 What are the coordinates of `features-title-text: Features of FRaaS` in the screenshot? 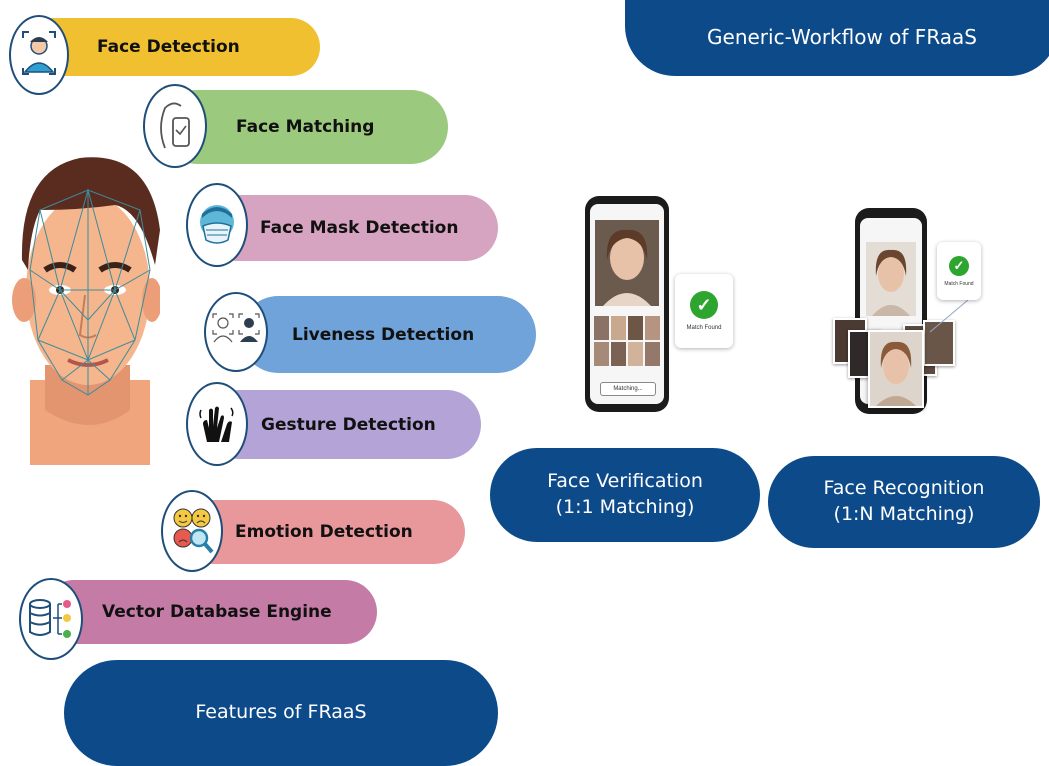 It's located at (281, 712).